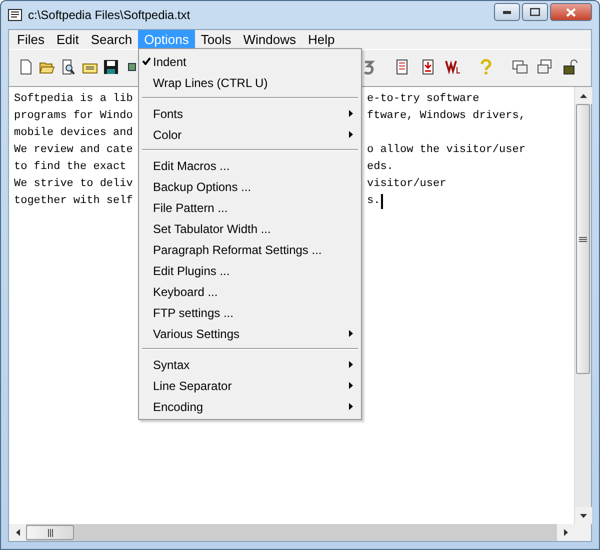 Image resolution: width=600 pixels, height=550 pixels. Describe the element at coordinates (446, 150) in the screenshot. I see `text-line: o allow the visitor/user` at that location.